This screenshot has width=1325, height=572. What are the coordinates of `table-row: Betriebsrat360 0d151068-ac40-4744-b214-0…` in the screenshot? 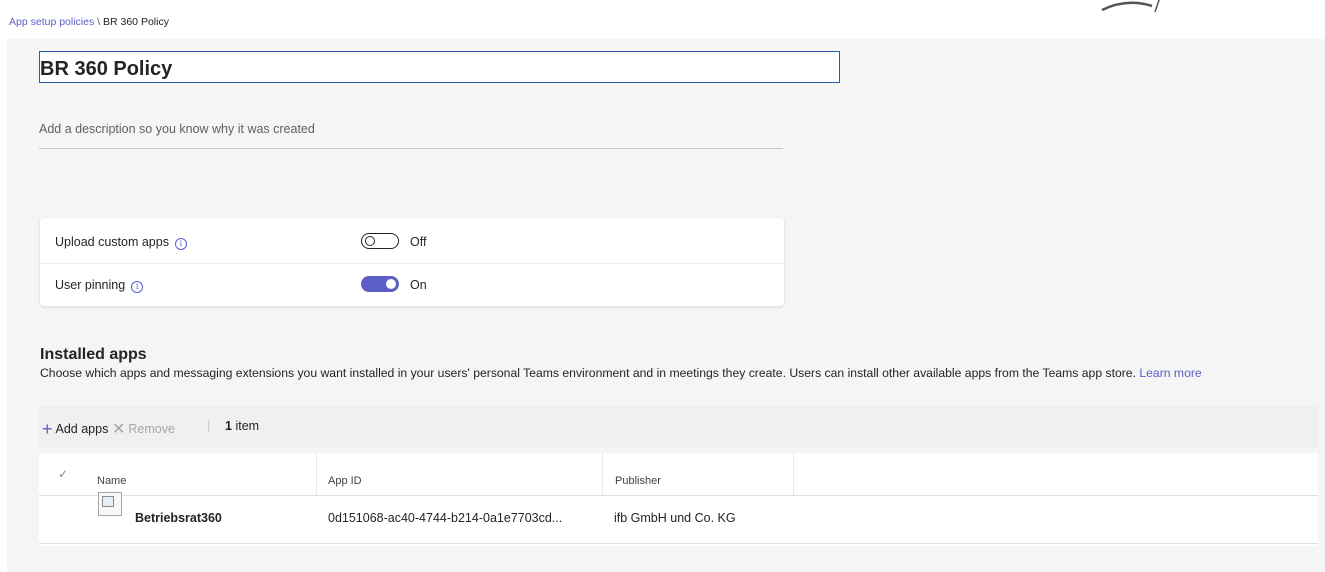 It's located at (678, 518).